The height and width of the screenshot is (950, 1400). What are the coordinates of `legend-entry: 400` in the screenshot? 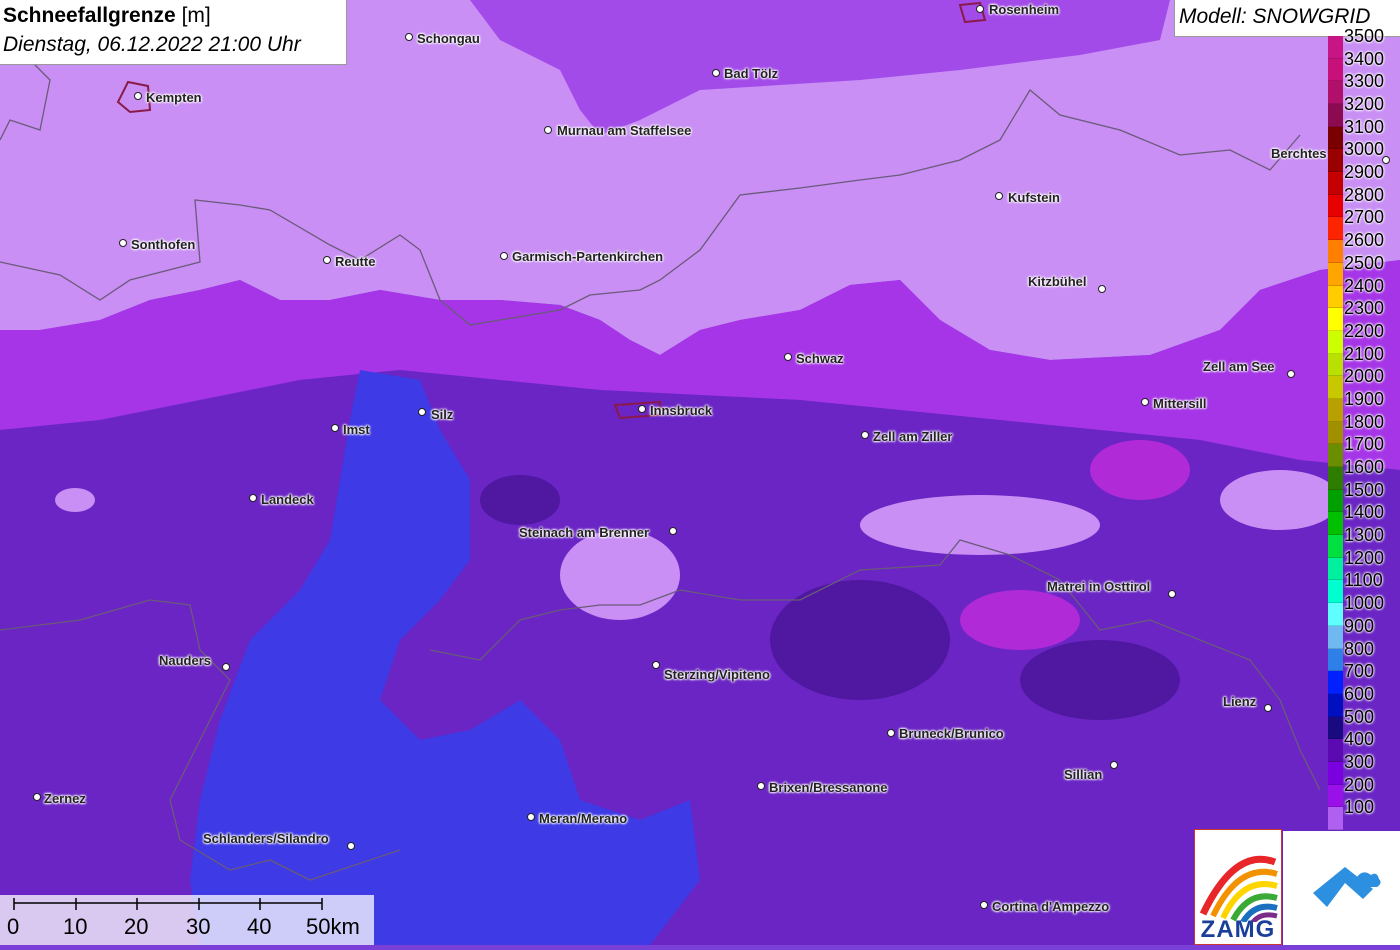 It's located at (1364, 744).